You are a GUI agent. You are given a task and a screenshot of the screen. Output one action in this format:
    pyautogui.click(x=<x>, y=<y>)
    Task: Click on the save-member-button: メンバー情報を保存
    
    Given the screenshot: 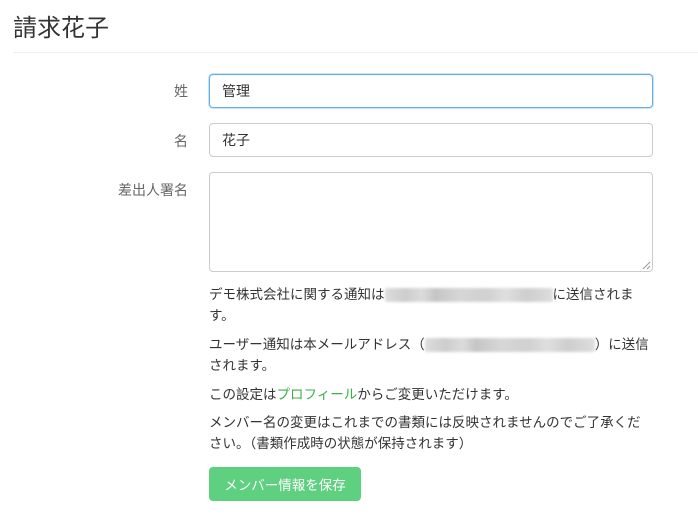 What is the action you would take?
    pyautogui.click(x=285, y=484)
    